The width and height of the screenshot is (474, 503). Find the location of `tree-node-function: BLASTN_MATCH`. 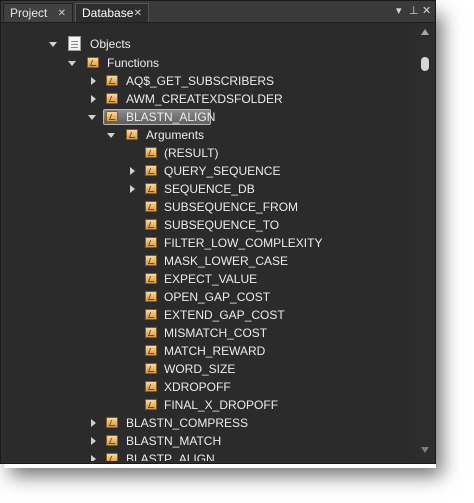

tree-node-function: BLASTN_MATCH is located at coordinates (205, 441).